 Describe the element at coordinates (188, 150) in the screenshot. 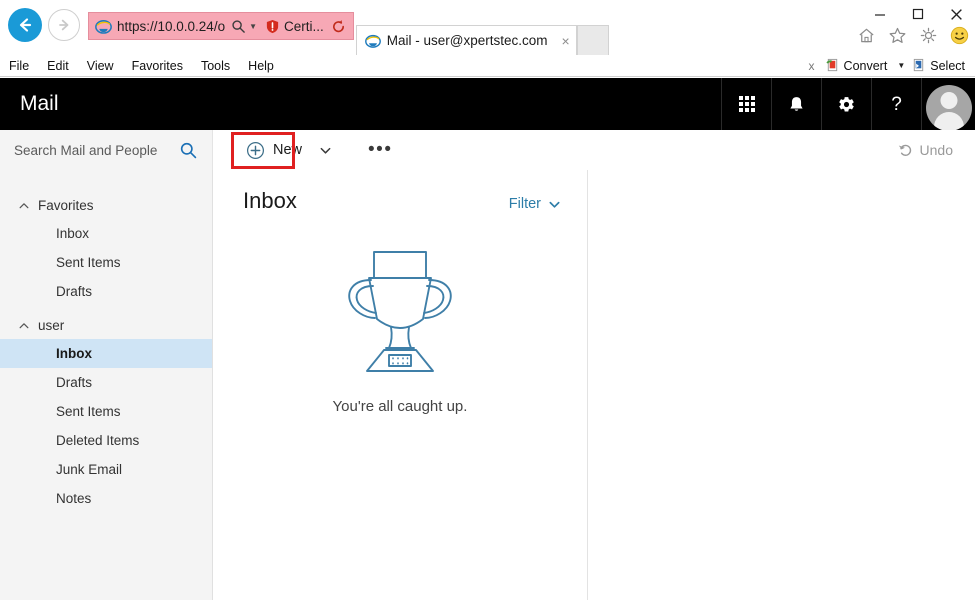

I see `search-icon` at that location.